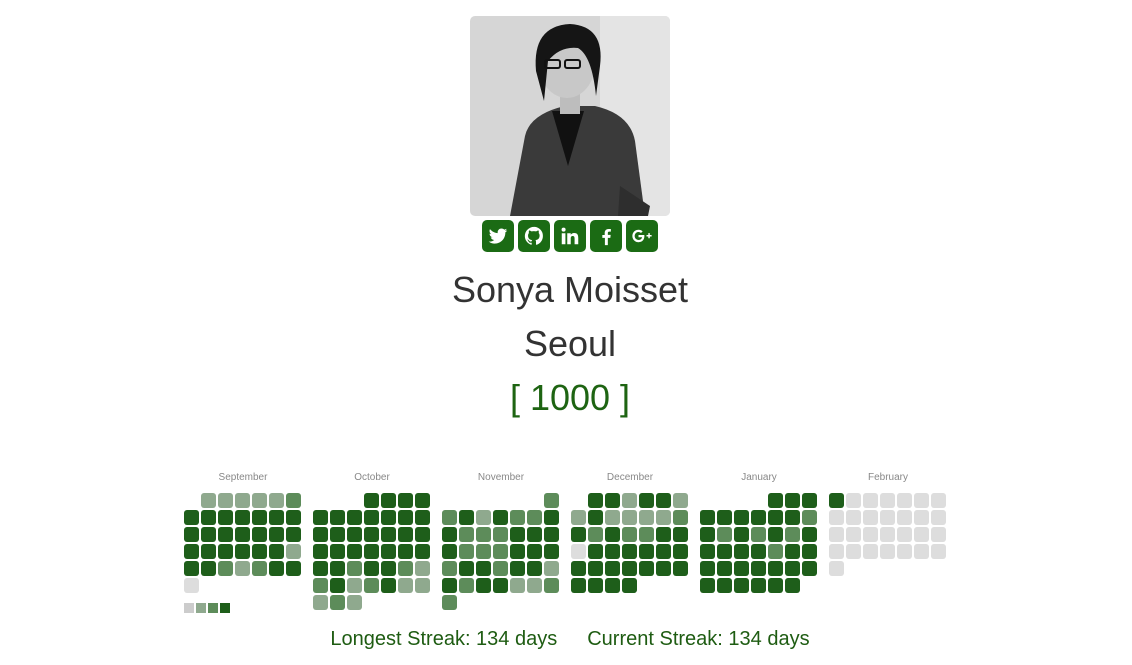  Describe the element at coordinates (606, 236) in the screenshot. I see `facebook-link` at that location.